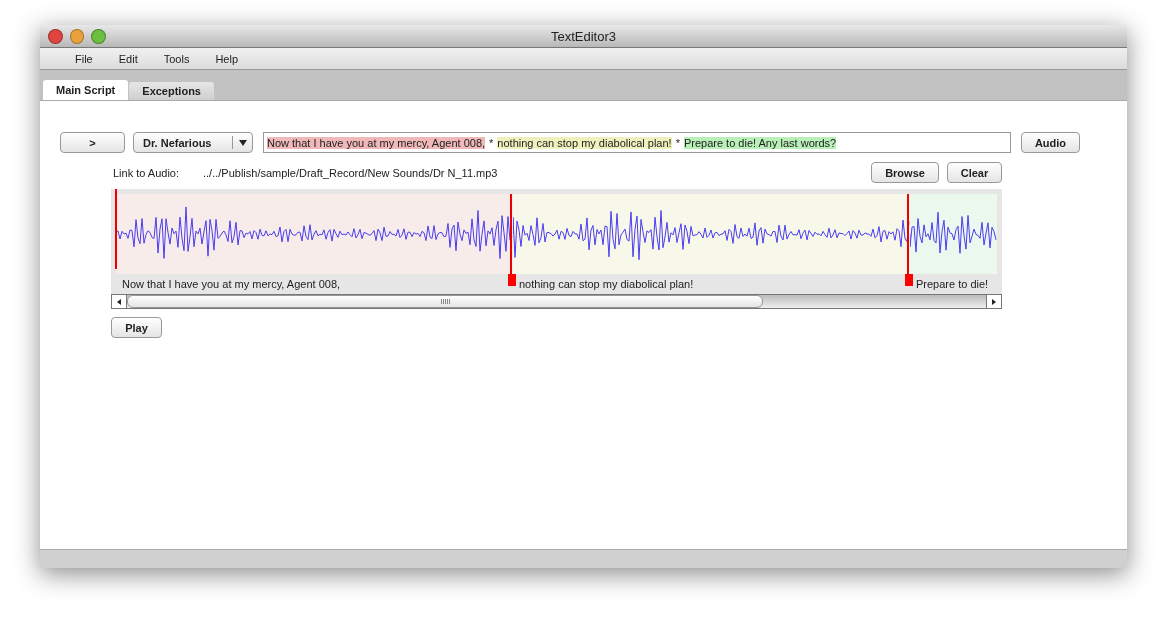 This screenshot has height=623, width=1167. I want to click on segment-label: nothing can stop my diabolical plan!, so click(606, 284).